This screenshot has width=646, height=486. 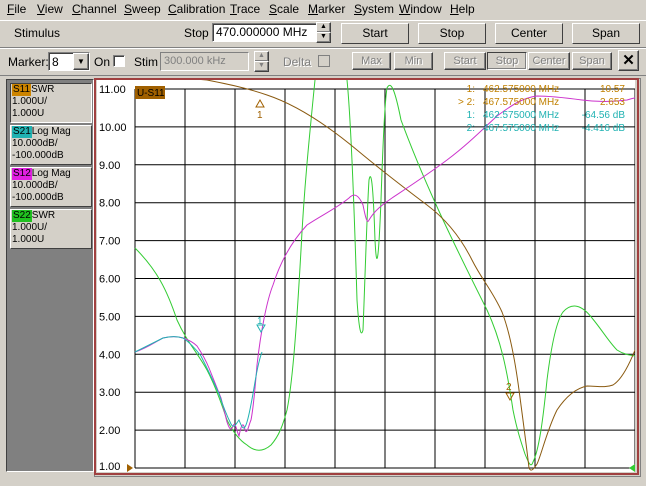 I want to click on trace-s11-scale: 1.000U/, so click(x=30, y=101).